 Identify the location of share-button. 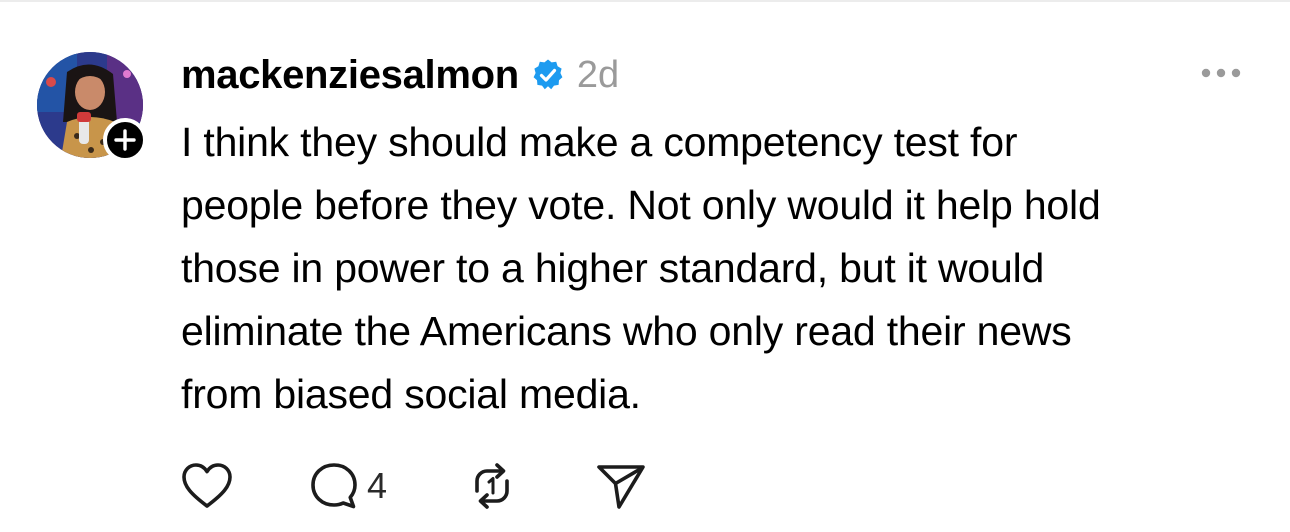
(621, 486).